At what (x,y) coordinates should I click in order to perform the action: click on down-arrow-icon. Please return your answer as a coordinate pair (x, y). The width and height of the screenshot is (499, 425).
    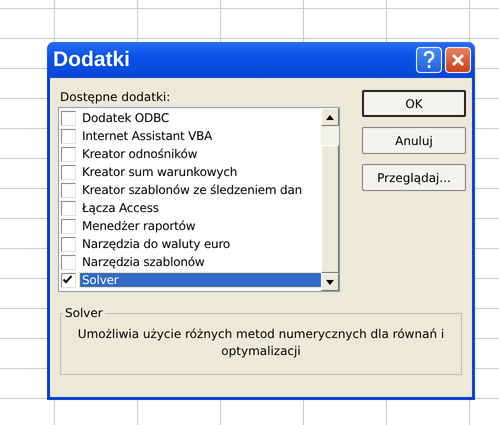
    Looking at the image, I should click on (330, 282).